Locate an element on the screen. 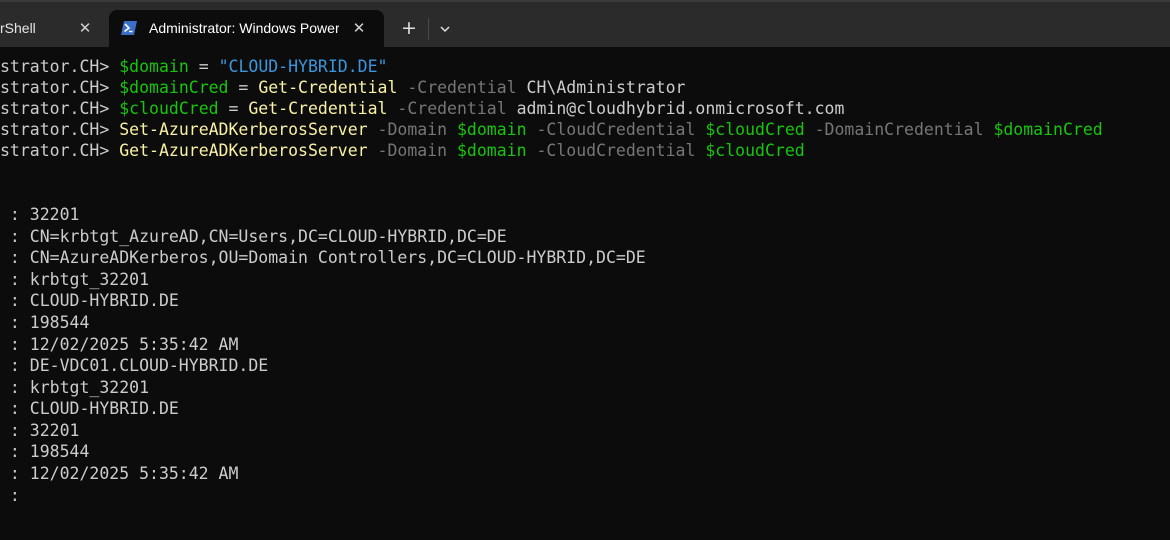 This screenshot has height=540, width=1170. command-line: strator.CH> $domain = "CLOUD-HYBRID.DE" is located at coordinates (193, 66).